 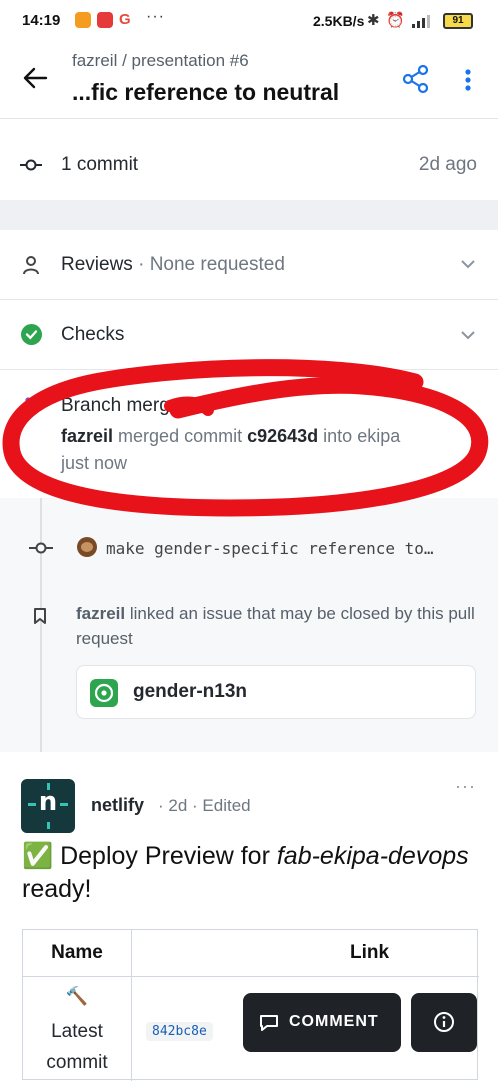 I want to click on netlify-logo-letter: n, so click(x=48, y=802).